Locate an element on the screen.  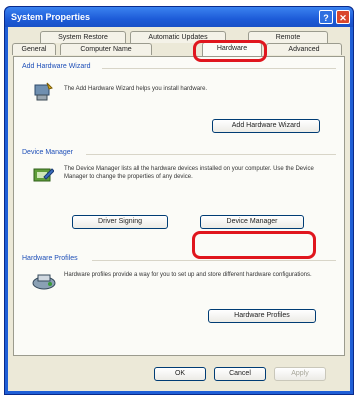
tab-system-restore: System Restore is located at coordinates (83, 37).